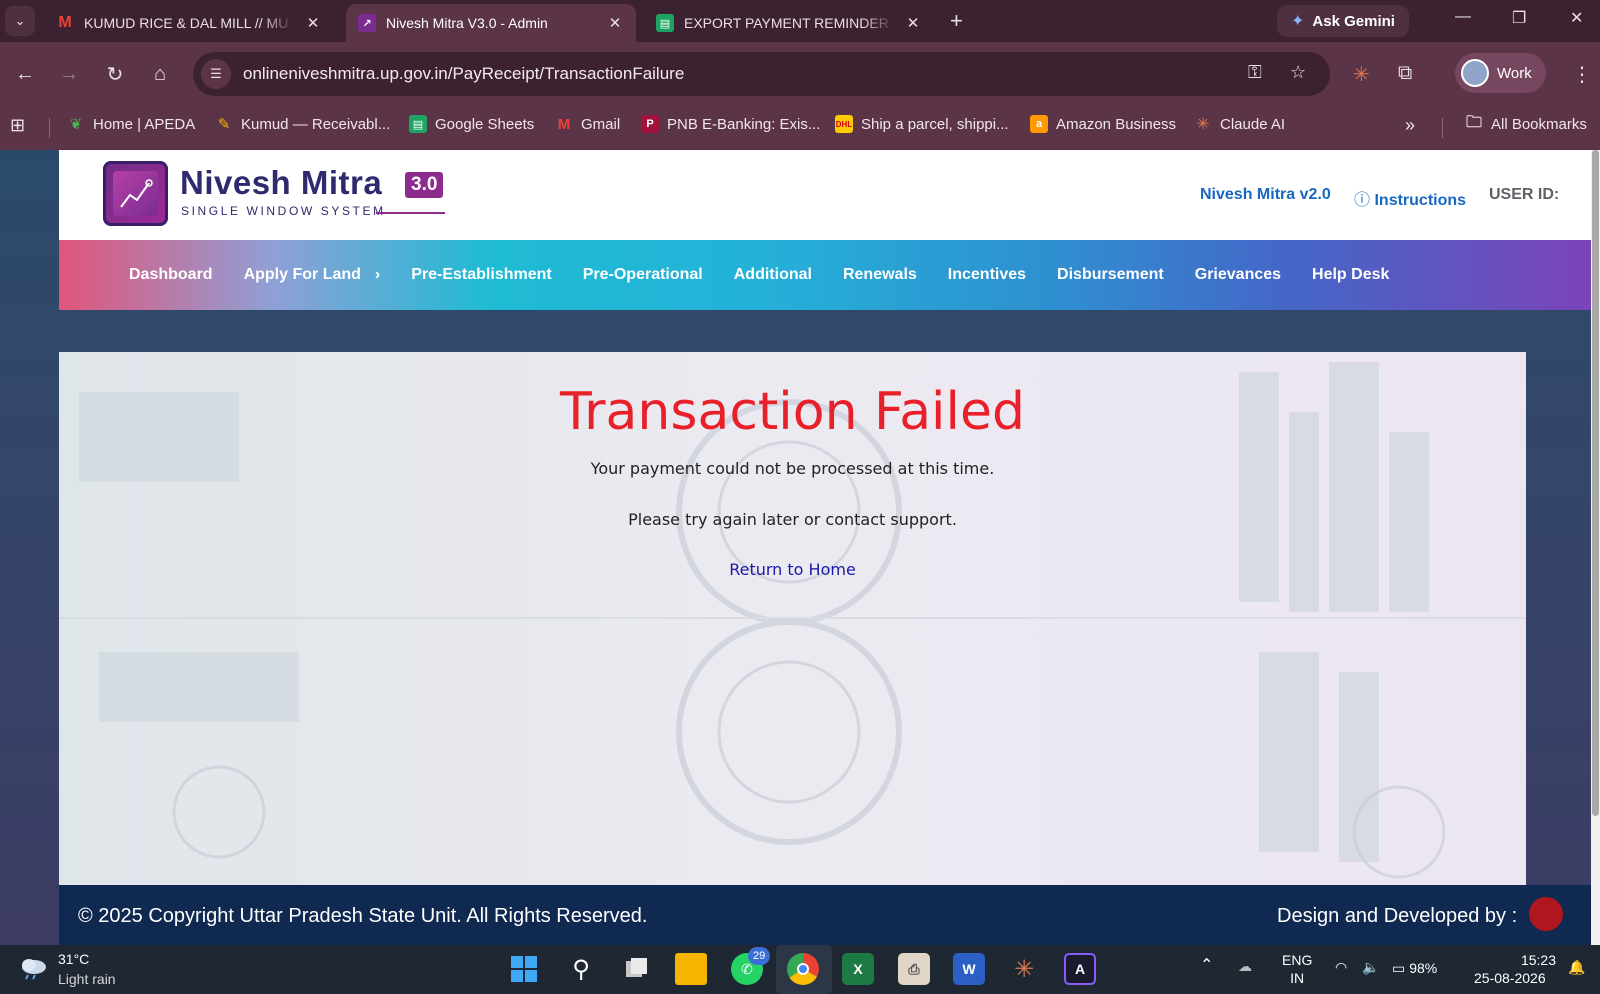  I want to click on clock-date: 25-08-2026, so click(1510, 978).